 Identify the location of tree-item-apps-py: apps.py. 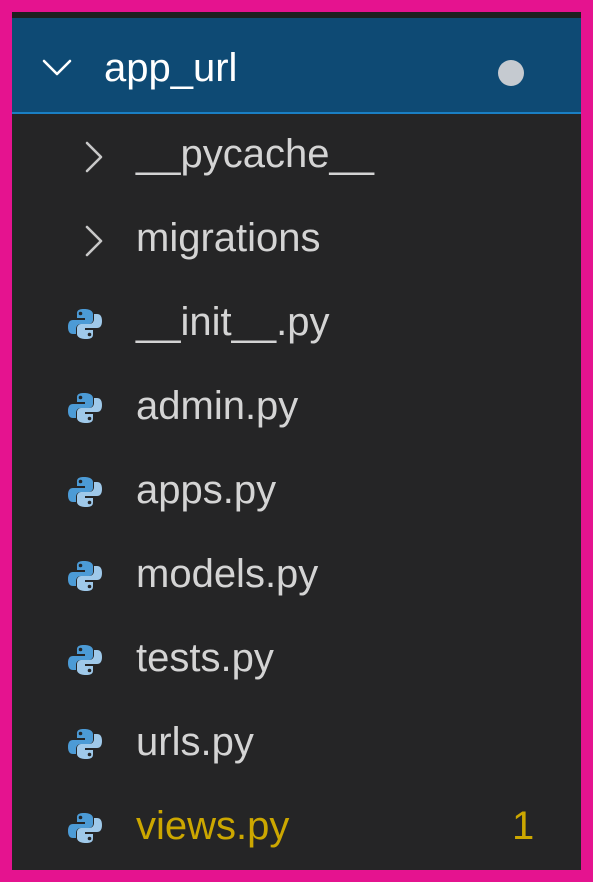
(296, 492).